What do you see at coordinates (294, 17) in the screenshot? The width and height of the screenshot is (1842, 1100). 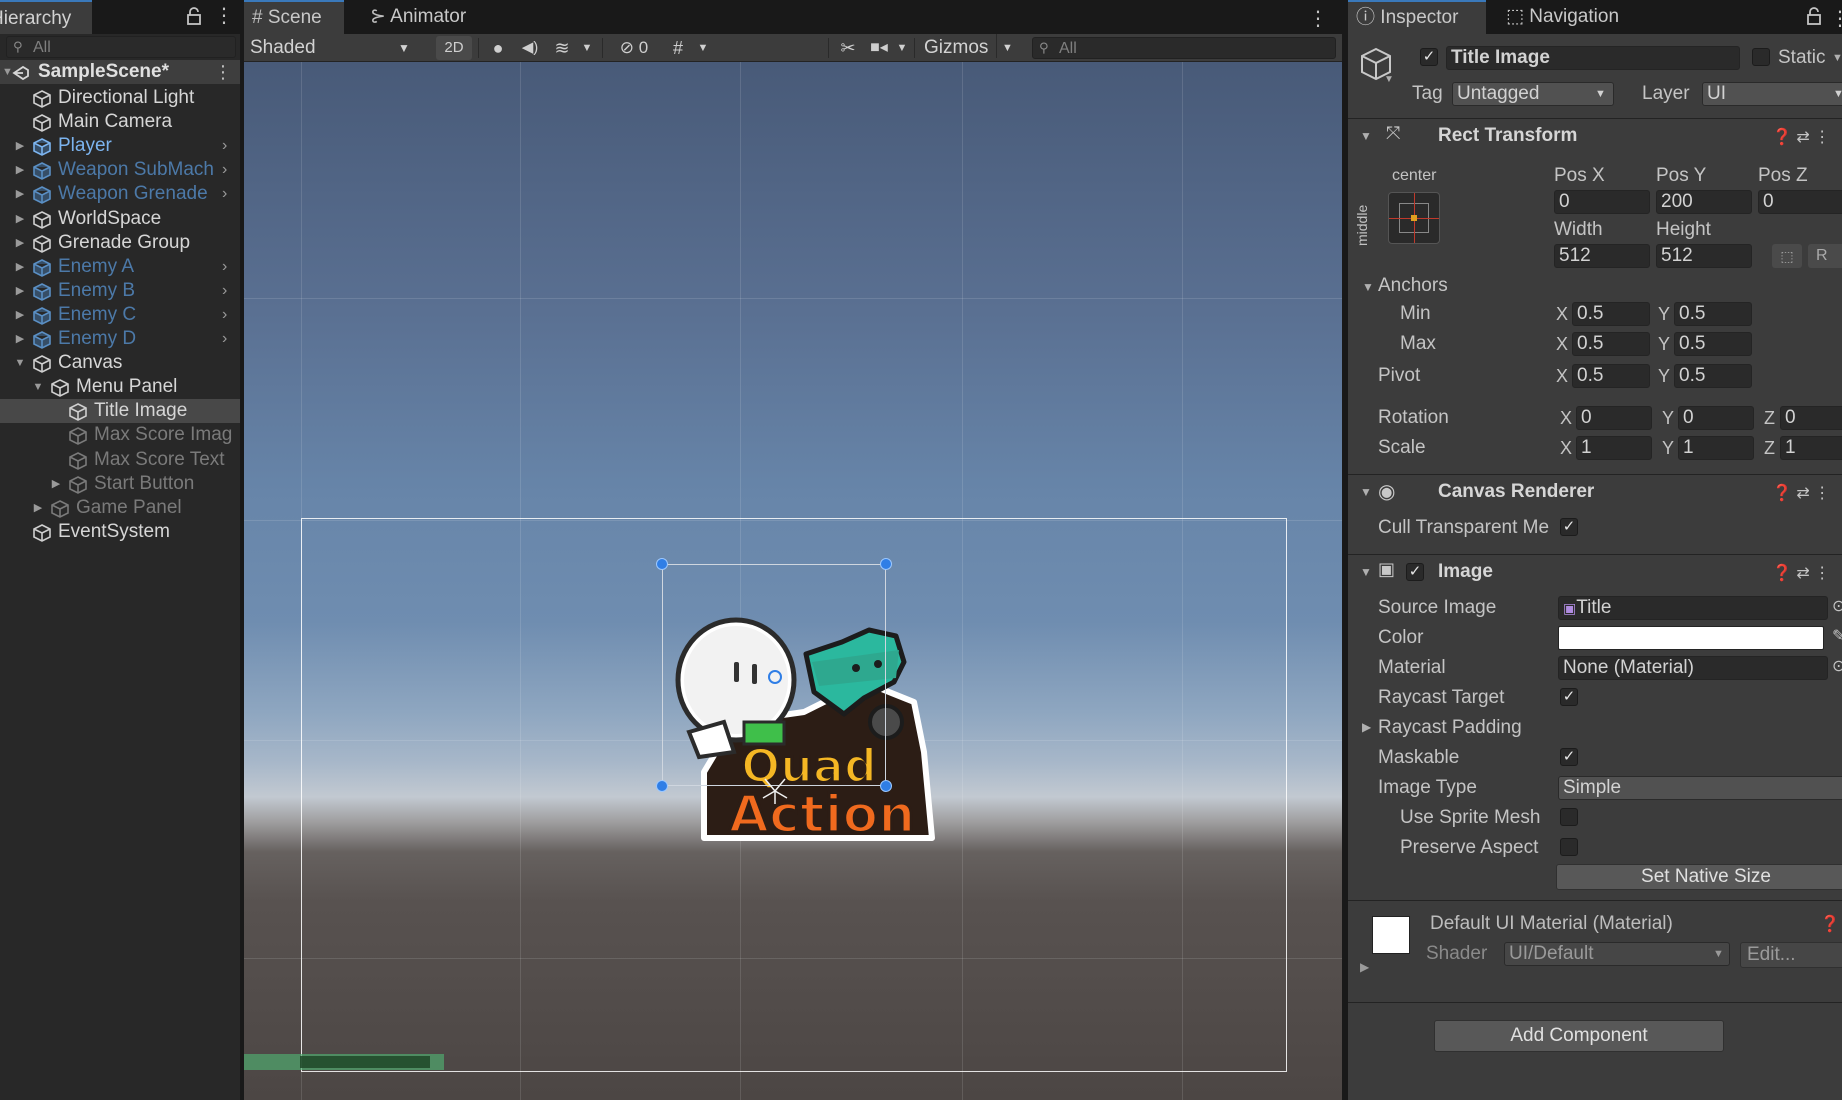 I see `tab-scene: # Scene` at bounding box center [294, 17].